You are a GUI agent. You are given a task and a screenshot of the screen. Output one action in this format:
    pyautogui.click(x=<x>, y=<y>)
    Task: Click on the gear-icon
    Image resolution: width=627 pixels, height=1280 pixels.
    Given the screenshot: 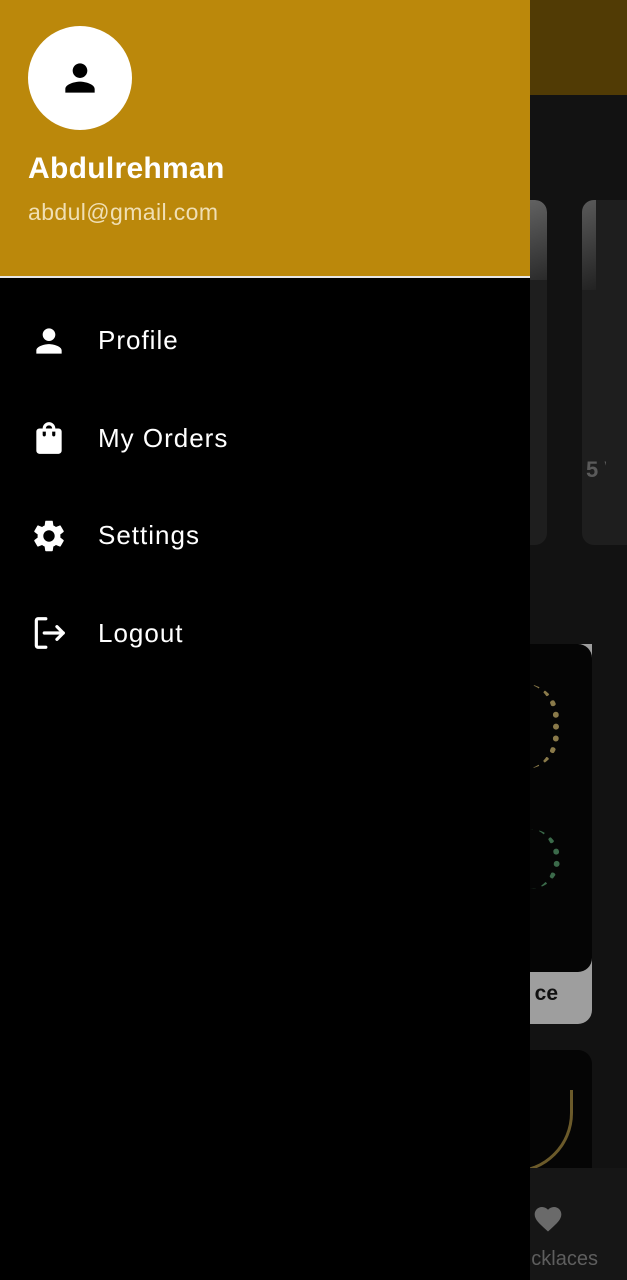 What is the action you would take?
    pyautogui.click(x=49, y=536)
    